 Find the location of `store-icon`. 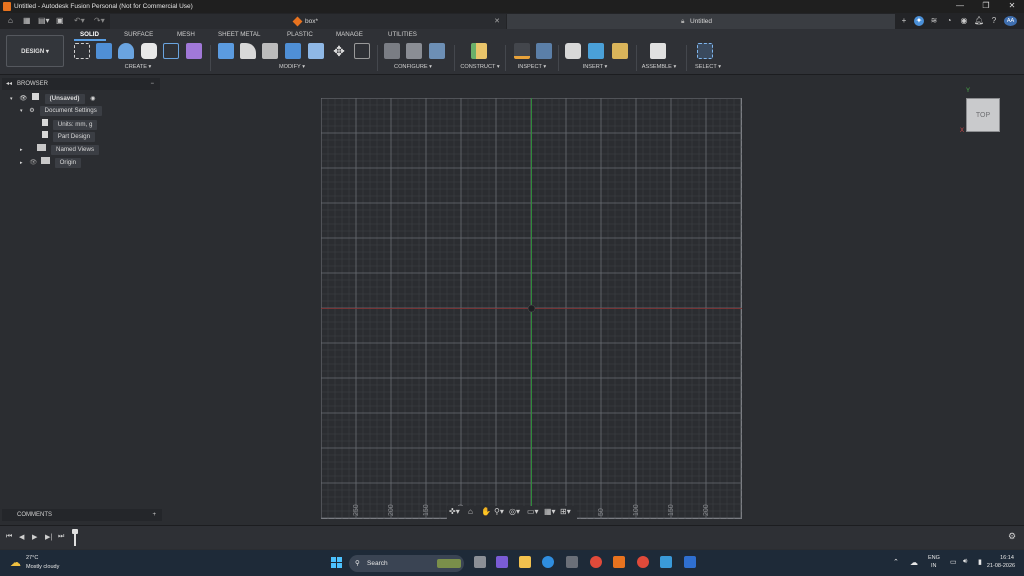

store-icon is located at coordinates (572, 562).